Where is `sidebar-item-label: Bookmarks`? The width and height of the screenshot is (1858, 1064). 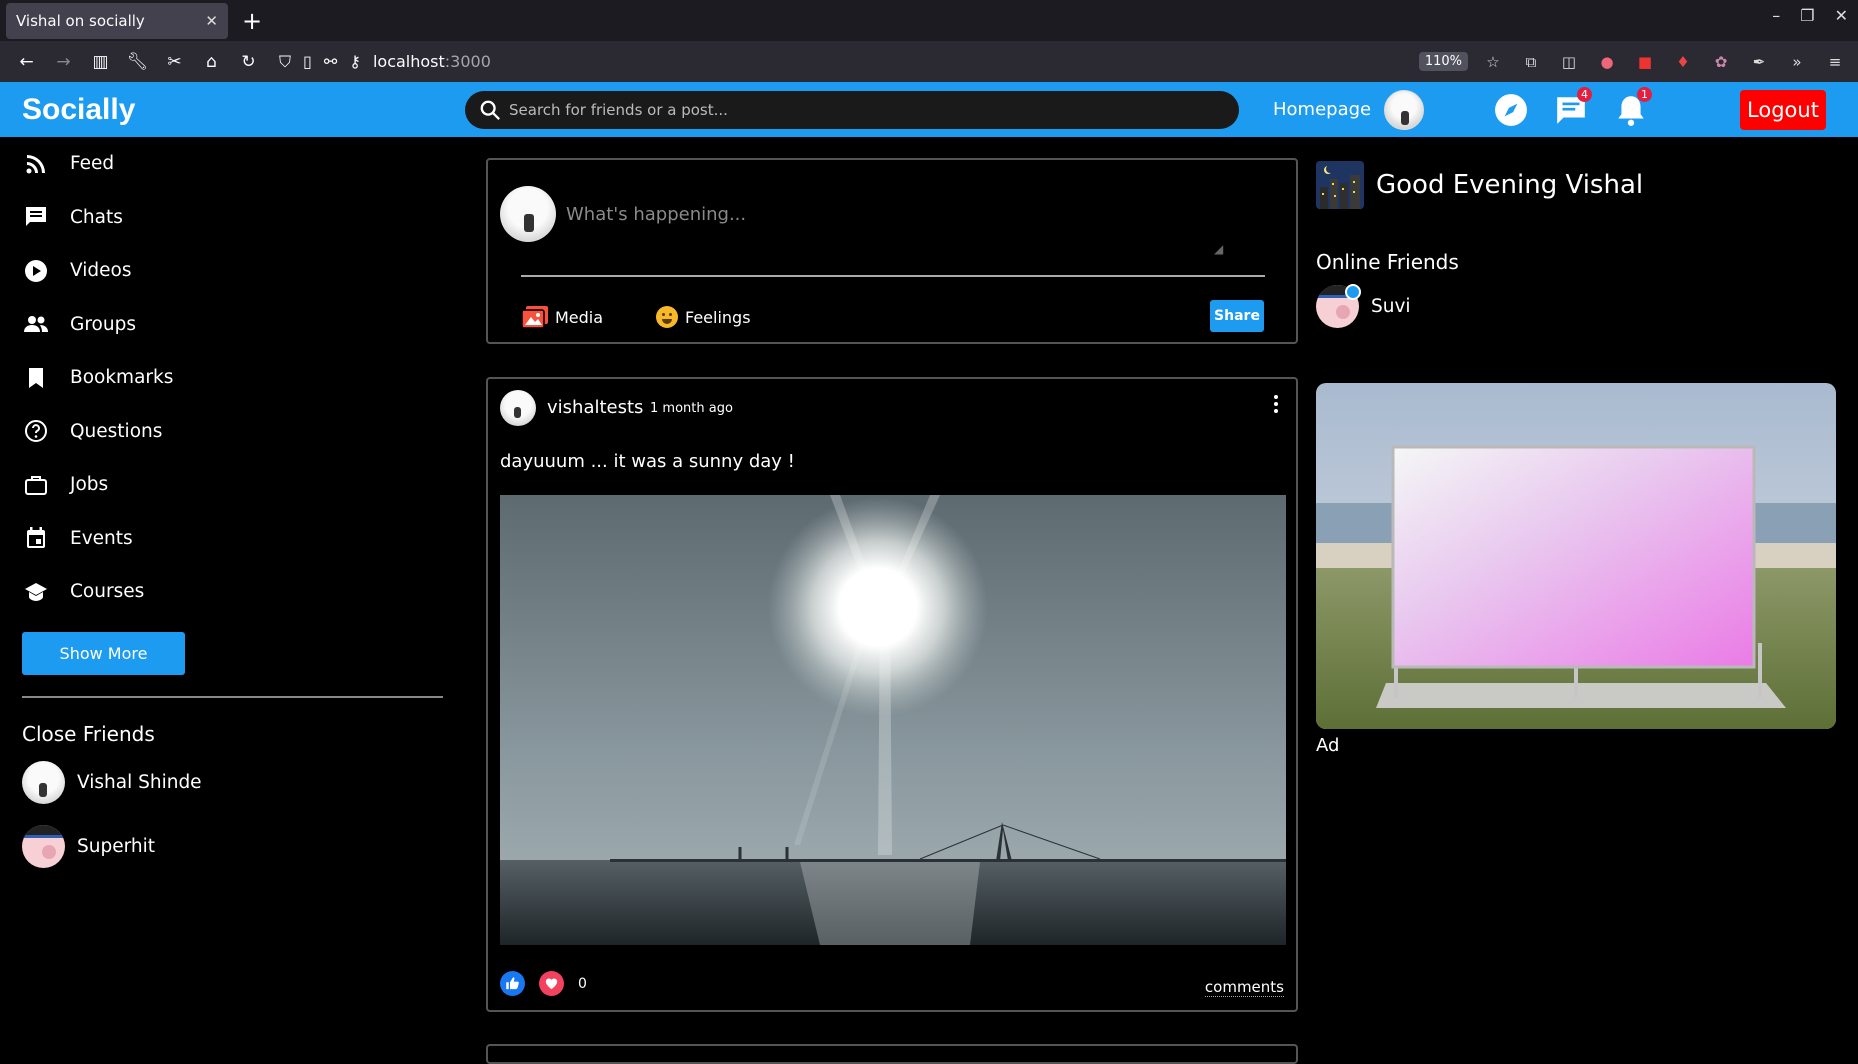 sidebar-item-label: Bookmarks is located at coordinates (122, 378).